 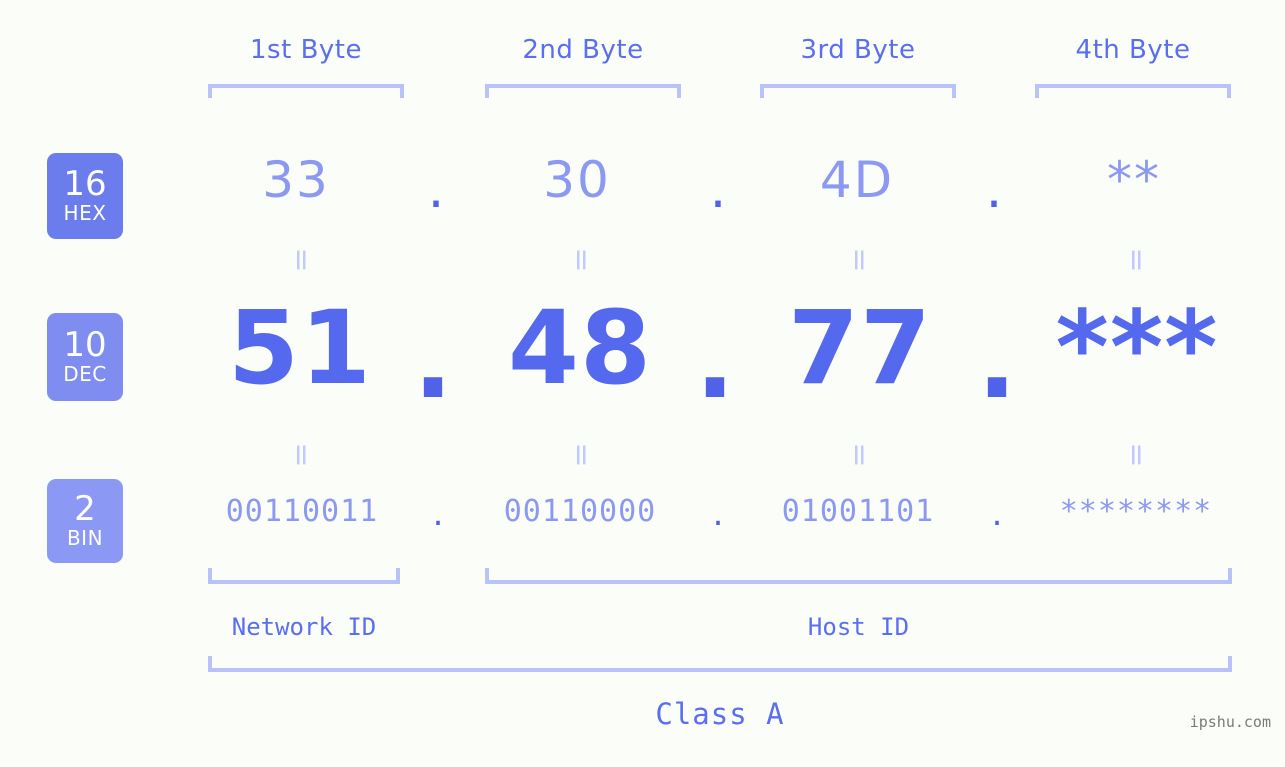 I want to click on byte-header-4: 4th Byte, so click(x=1133, y=50).